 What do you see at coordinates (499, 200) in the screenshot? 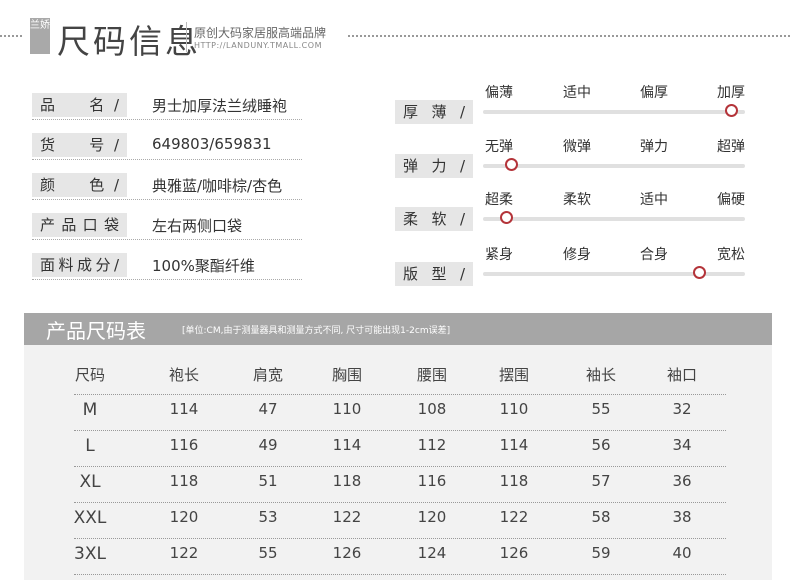
I see `slider-option: 超柔` at bounding box center [499, 200].